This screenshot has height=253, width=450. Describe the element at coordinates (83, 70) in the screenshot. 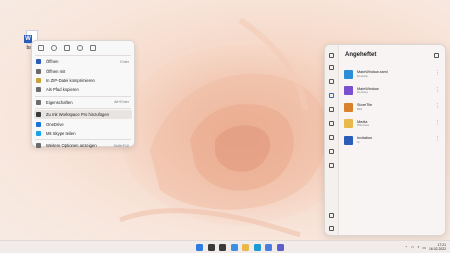

I see `context-menu-item: Öffnen mit` at that location.